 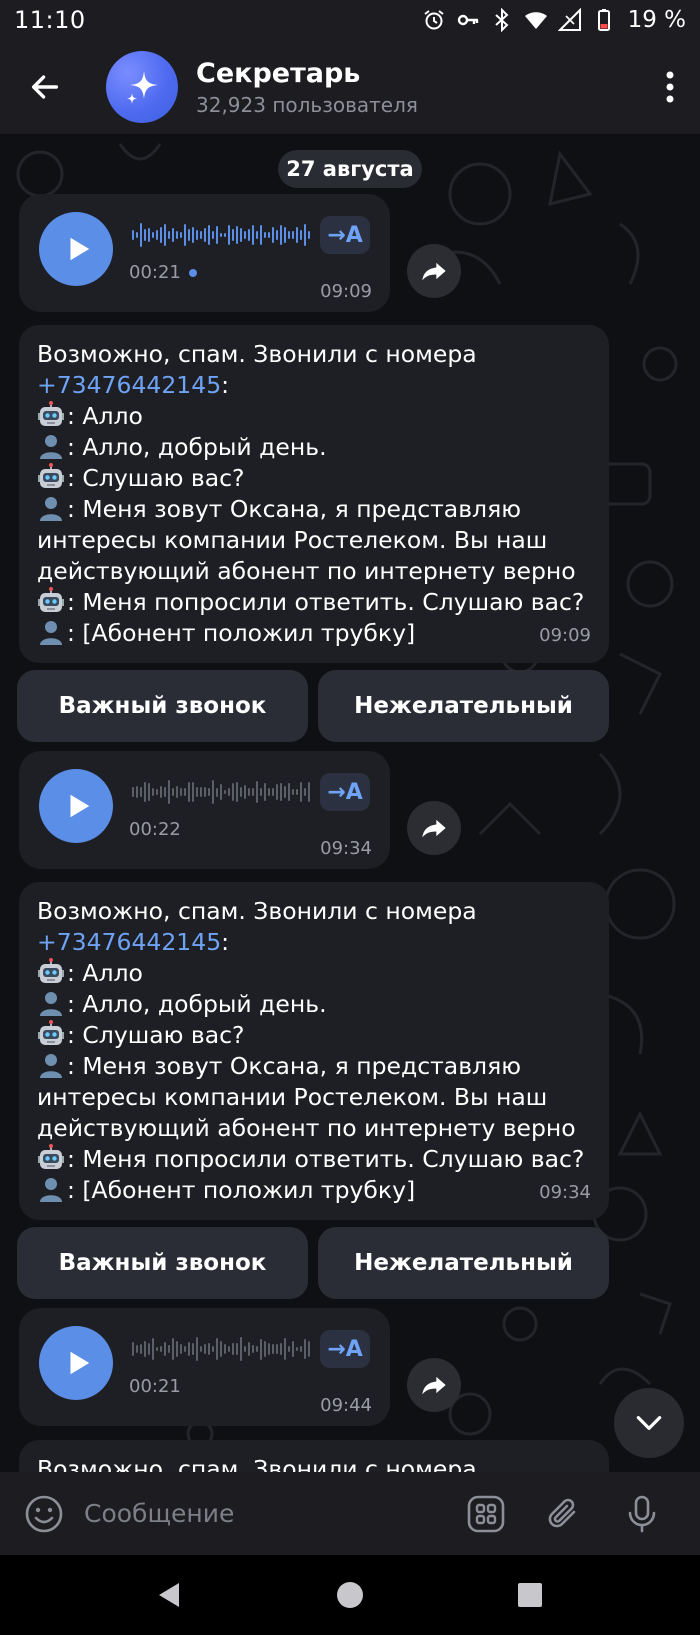 What do you see at coordinates (50, 20) in the screenshot?
I see `status-time: 11:10` at bounding box center [50, 20].